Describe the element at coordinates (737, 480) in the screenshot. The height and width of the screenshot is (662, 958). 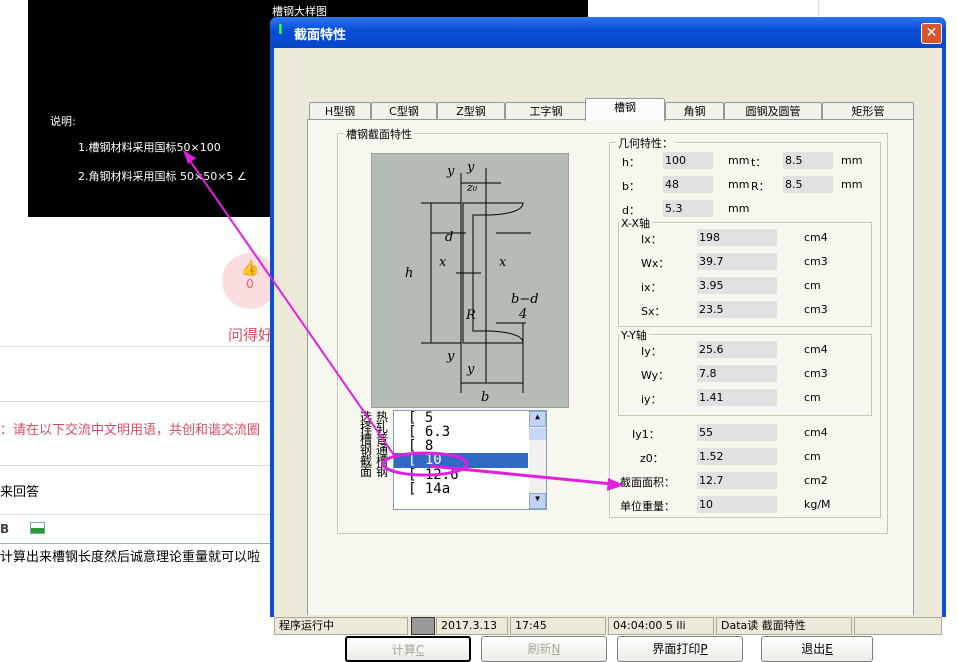
I see `area-field: 12.7` at that location.